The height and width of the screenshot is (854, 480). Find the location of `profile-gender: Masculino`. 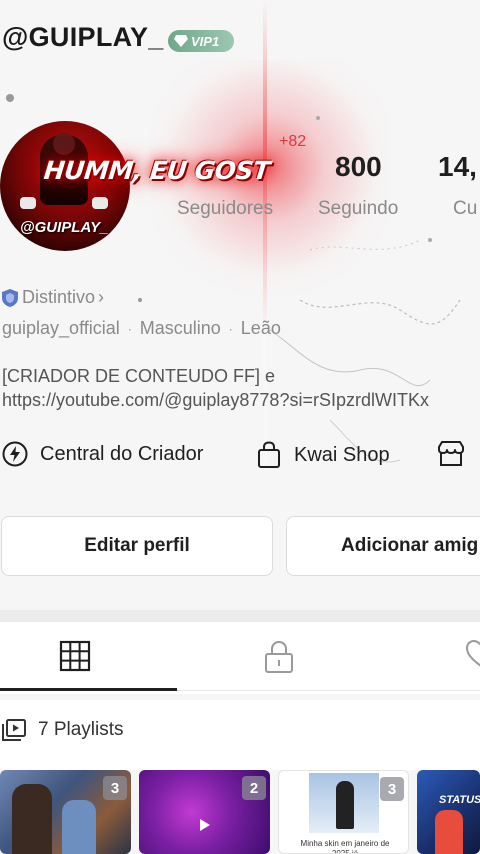

profile-gender: Masculino is located at coordinates (180, 328).